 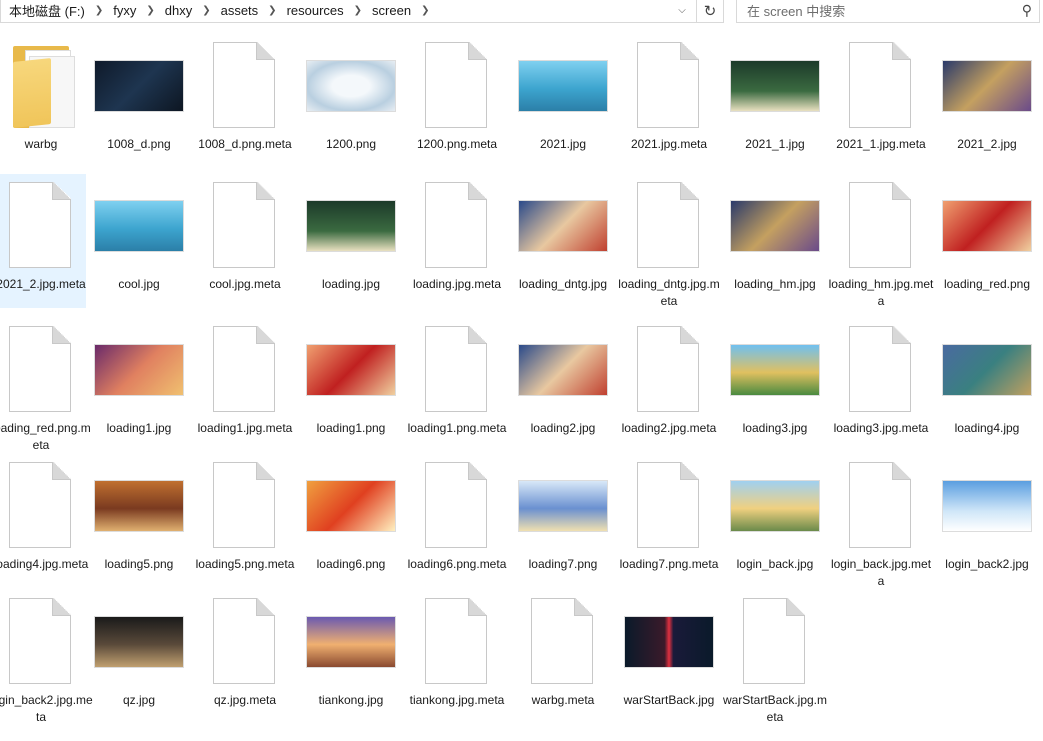 I want to click on file-item: warStartBack.jpg.meta, so click(x=775, y=657).